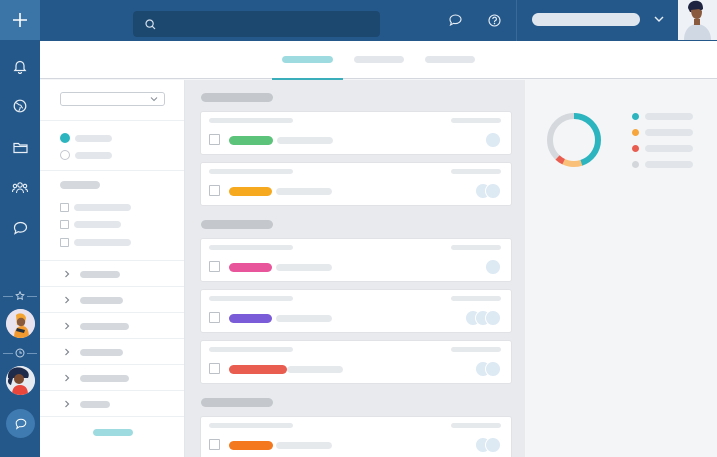 The height and width of the screenshot is (457, 717). I want to click on conversations-button, so click(20, 228).